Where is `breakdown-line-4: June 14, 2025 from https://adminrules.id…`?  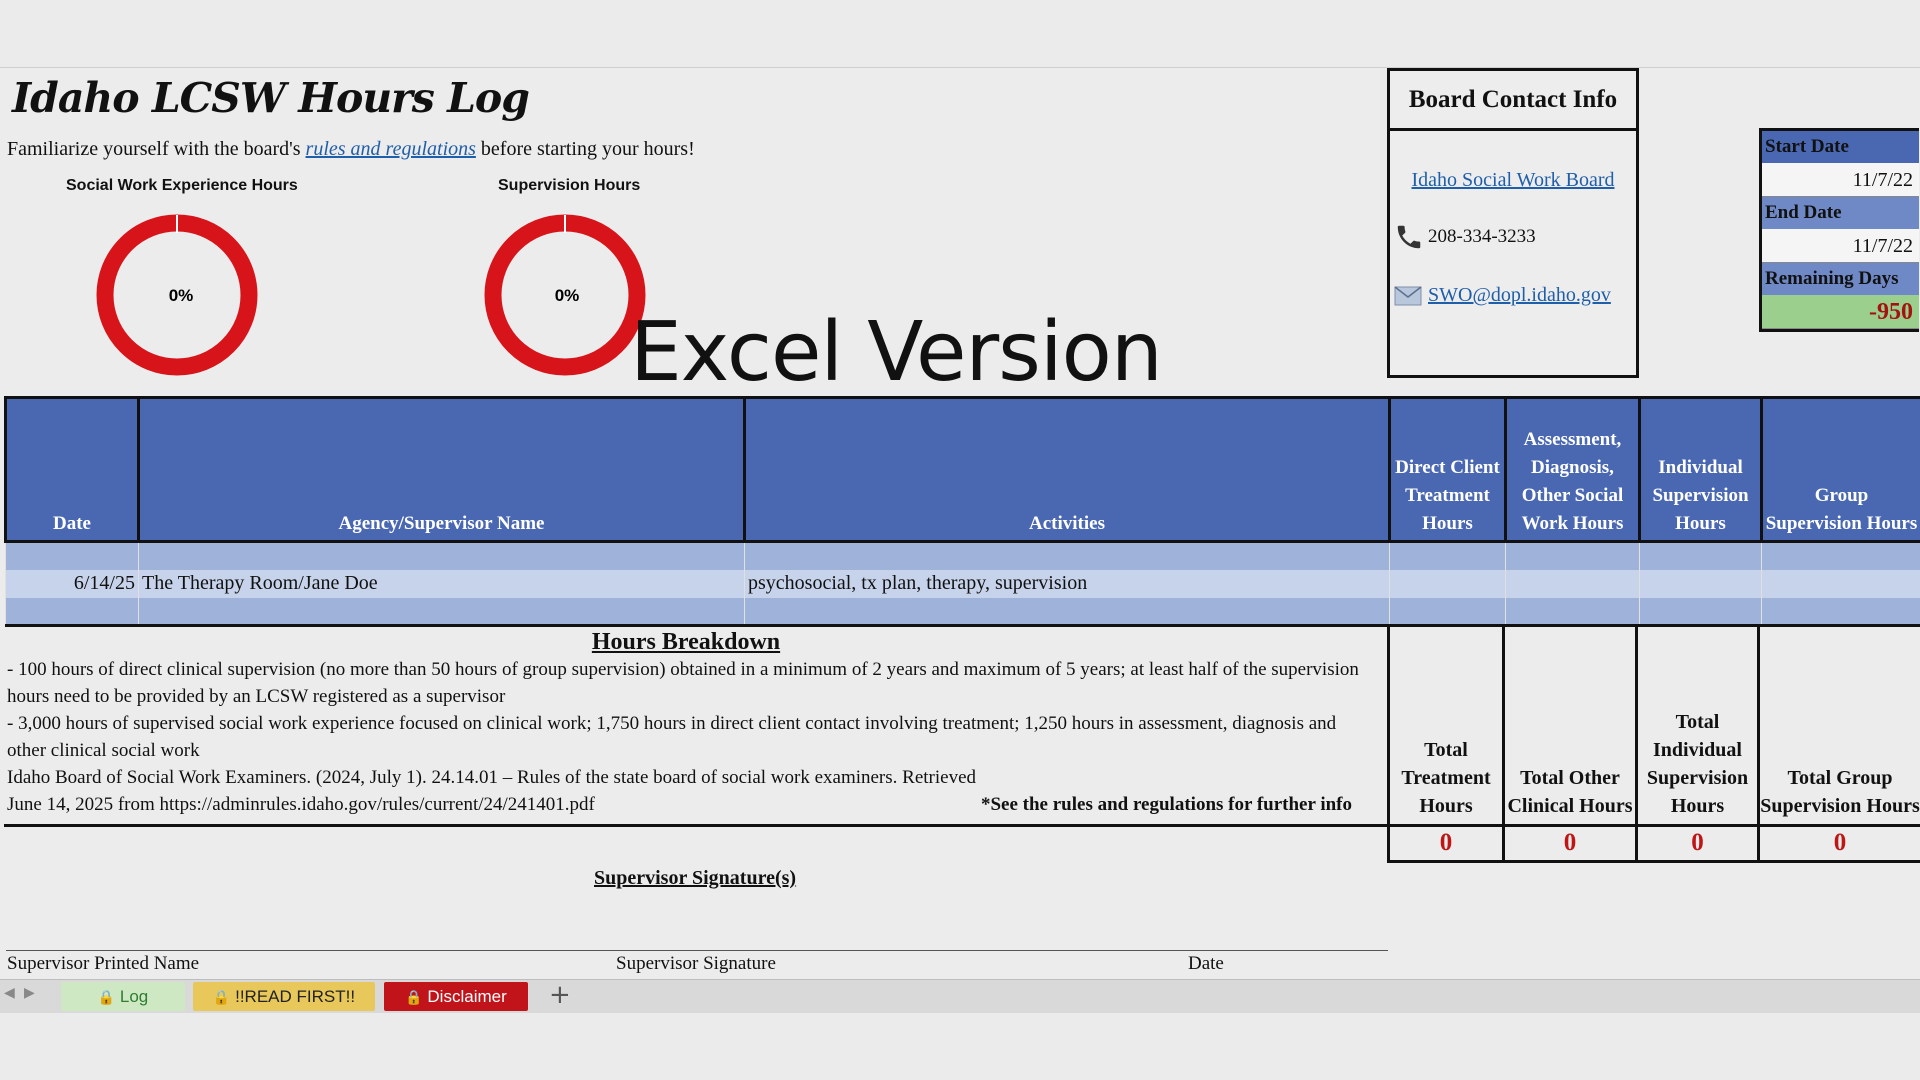
breakdown-line-4: June 14, 2025 from https://adminrules.id… is located at coordinates (301, 804).